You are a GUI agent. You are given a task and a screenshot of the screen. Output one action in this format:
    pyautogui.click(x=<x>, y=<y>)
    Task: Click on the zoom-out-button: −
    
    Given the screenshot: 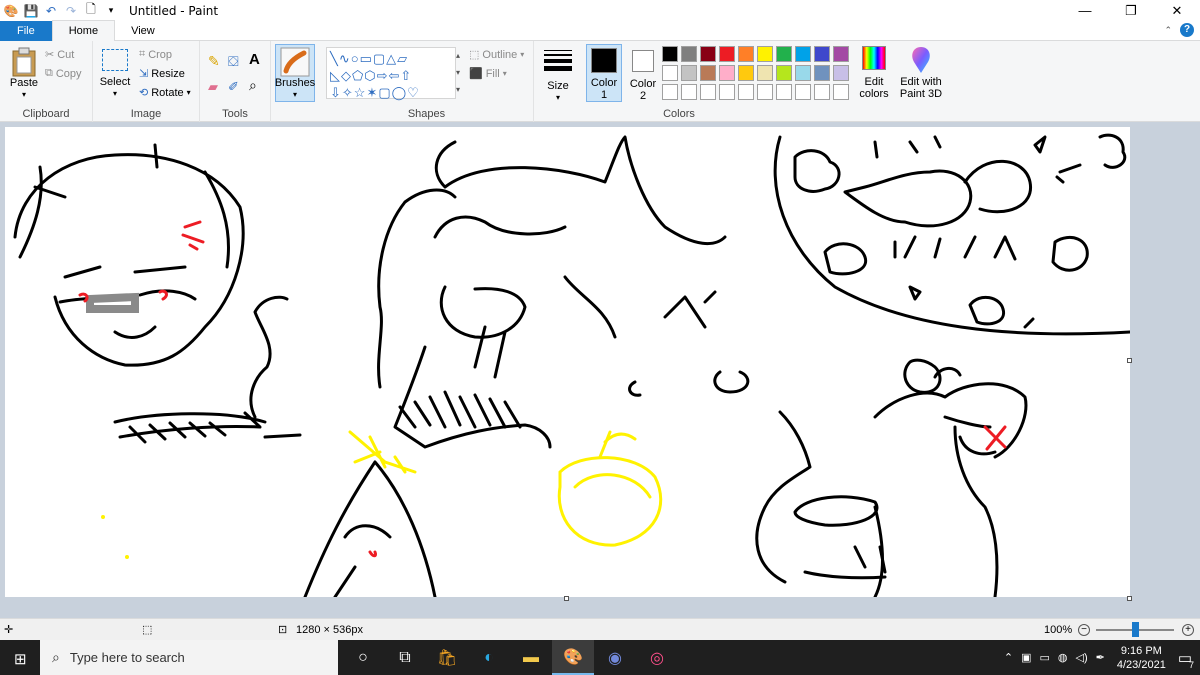 What is the action you would take?
    pyautogui.click(x=1084, y=629)
    